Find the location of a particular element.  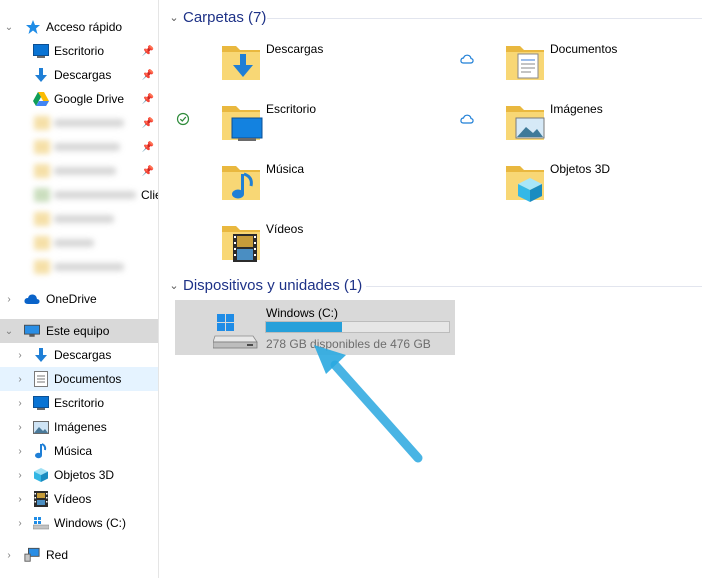

videos-icon is located at coordinates (41, 499).